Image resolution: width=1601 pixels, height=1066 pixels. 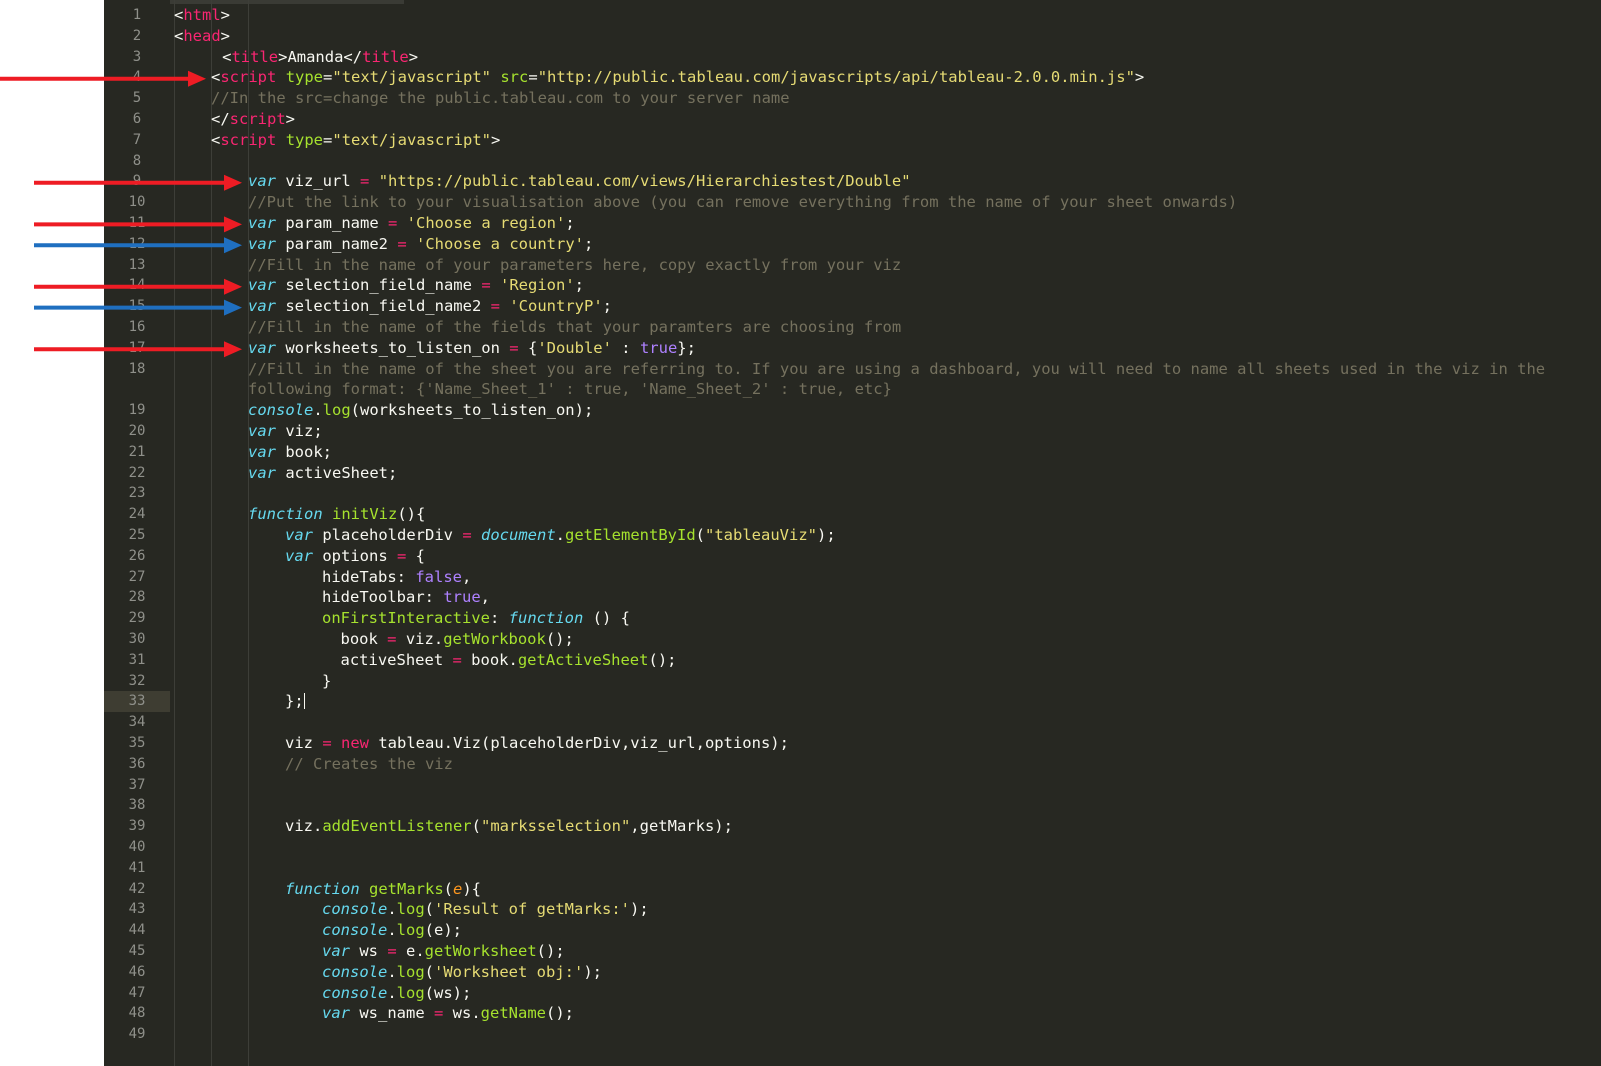 What do you see at coordinates (852, 805) in the screenshot?
I see `code-line: 38` at bounding box center [852, 805].